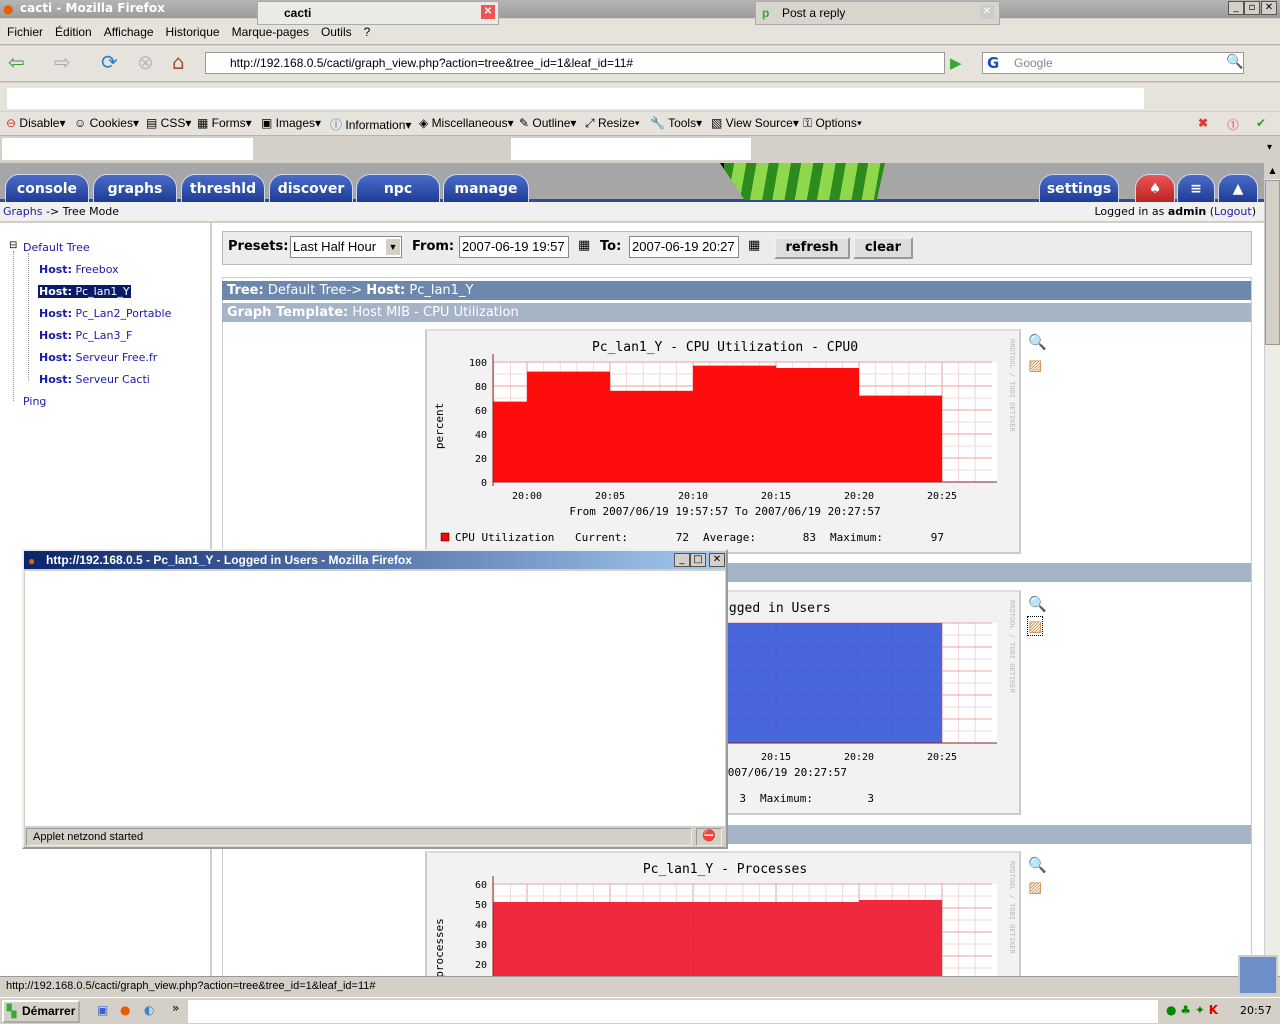 Image resolution: width=1280 pixels, height=1024 pixels. What do you see at coordinates (684, 247) in the screenshot?
I see `to-input: 2007-06-19 20:27` at bounding box center [684, 247].